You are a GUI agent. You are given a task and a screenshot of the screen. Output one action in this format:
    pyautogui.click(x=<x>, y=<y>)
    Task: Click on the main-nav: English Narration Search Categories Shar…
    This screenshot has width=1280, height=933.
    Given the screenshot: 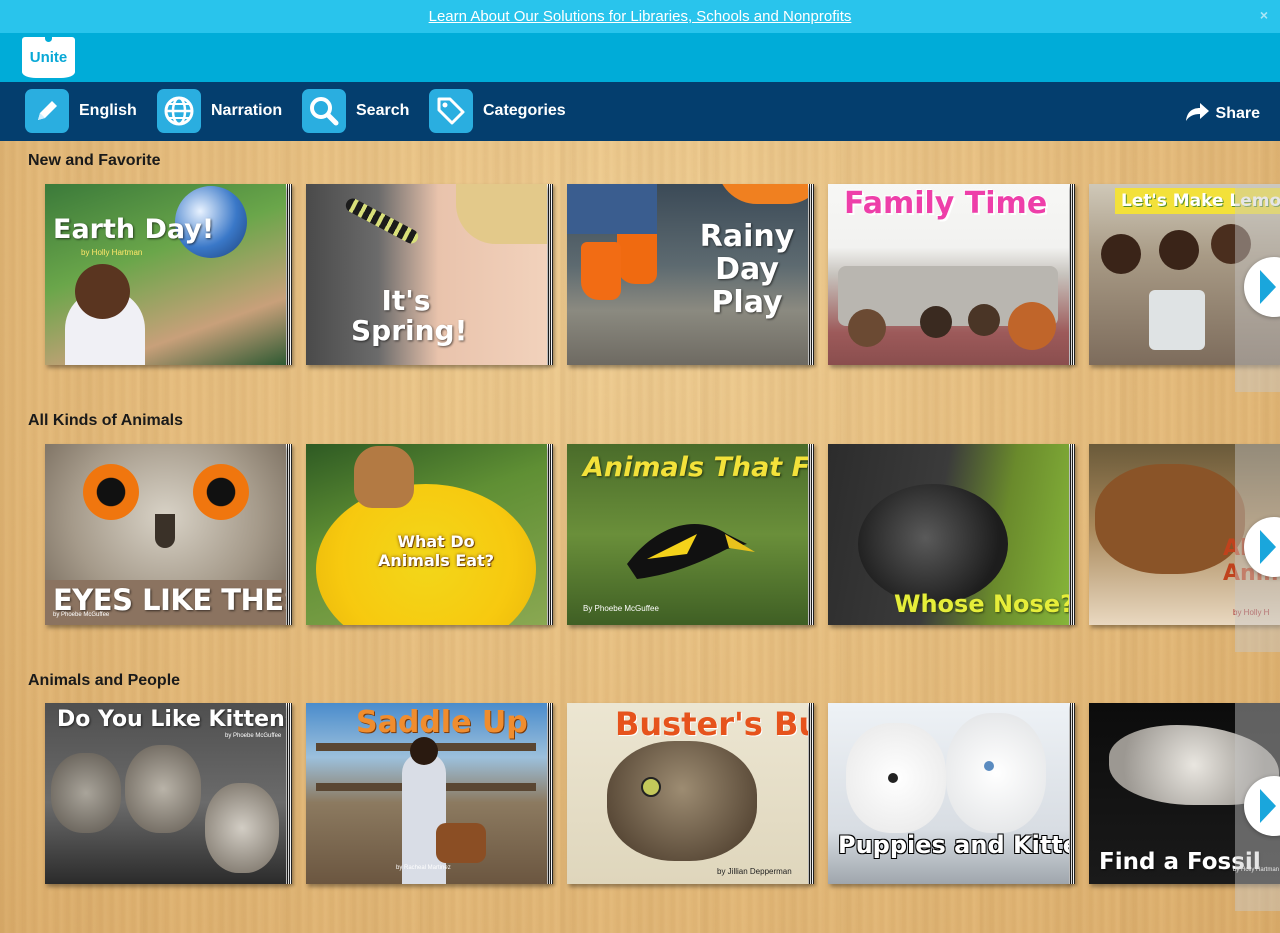 What is the action you would take?
    pyautogui.click(x=640, y=111)
    